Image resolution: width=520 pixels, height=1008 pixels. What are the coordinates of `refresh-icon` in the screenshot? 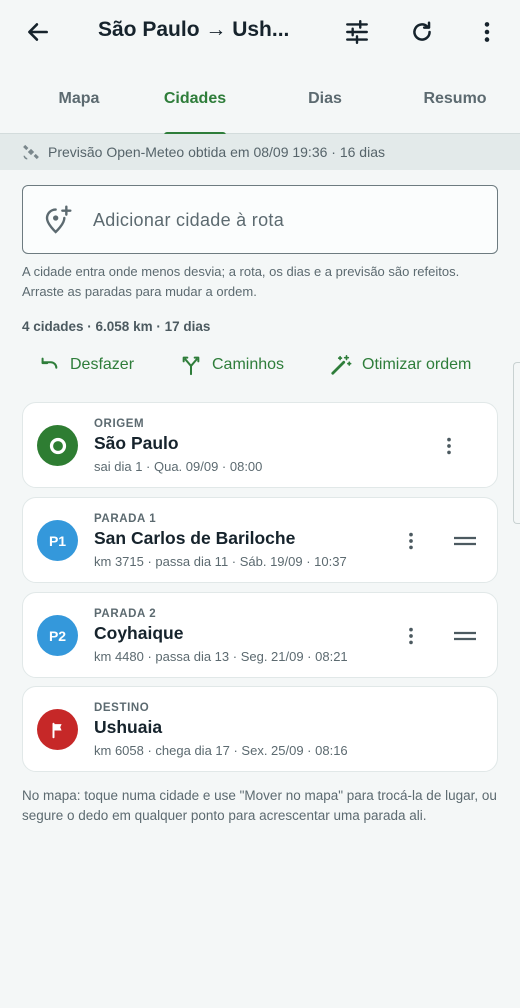 It's located at (422, 31).